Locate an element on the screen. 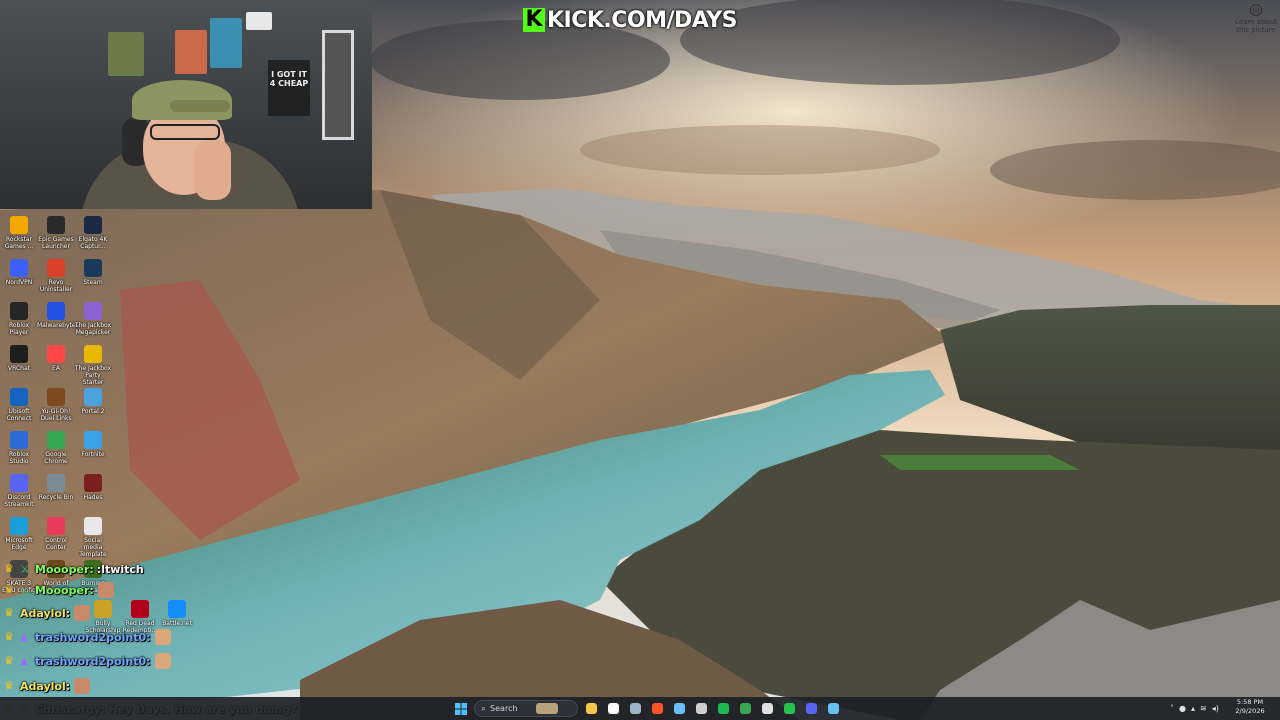 The height and width of the screenshot is (720, 1280). chat-text: :ltwitch is located at coordinates (120, 569).